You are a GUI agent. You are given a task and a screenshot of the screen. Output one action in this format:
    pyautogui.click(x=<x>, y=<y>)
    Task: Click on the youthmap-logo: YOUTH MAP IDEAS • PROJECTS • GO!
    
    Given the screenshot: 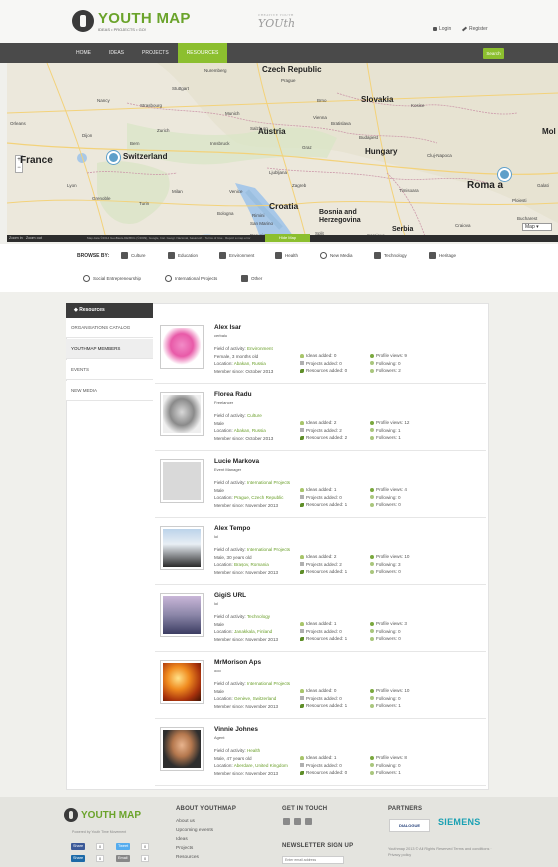 What is the action you would take?
    pyautogui.click(x=131, y=21)
    